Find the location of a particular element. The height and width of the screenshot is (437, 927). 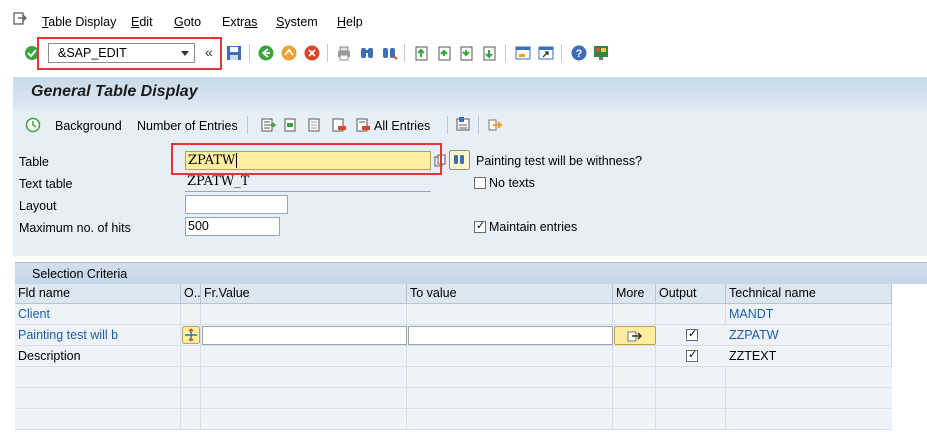

column-header-from-value: Fr.Value is located at coordinates (304, 294).